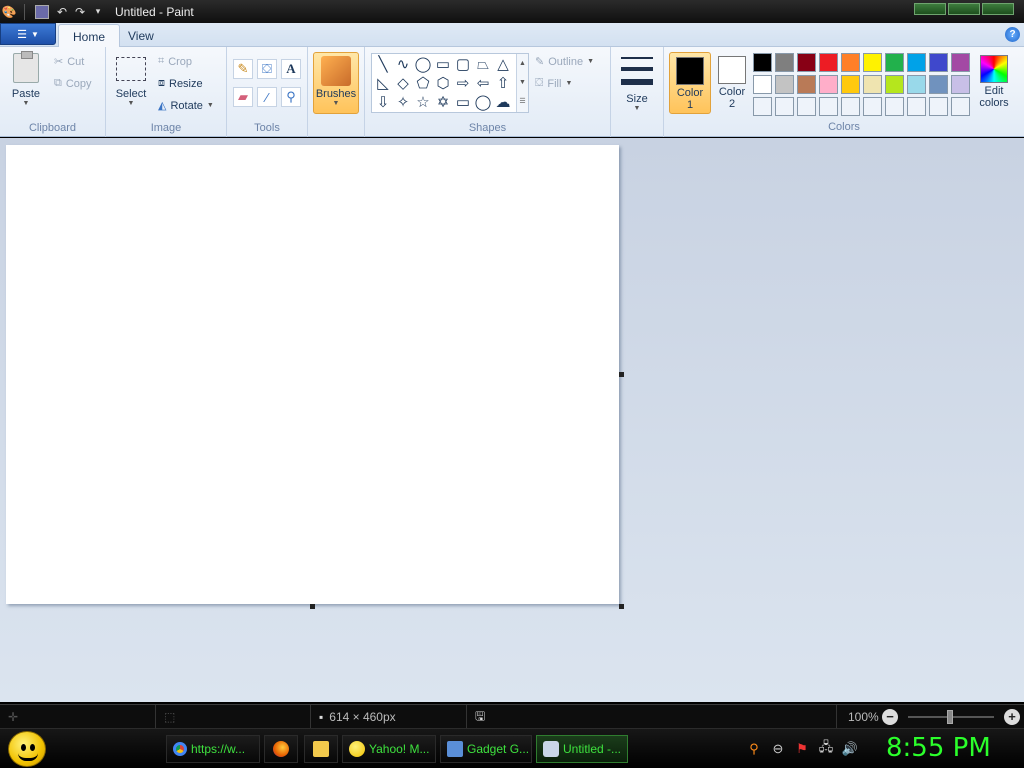 This screenshot has width=1024, height=768. I want to click on rectangle-shape-icon: ▭, so click(443, 64).